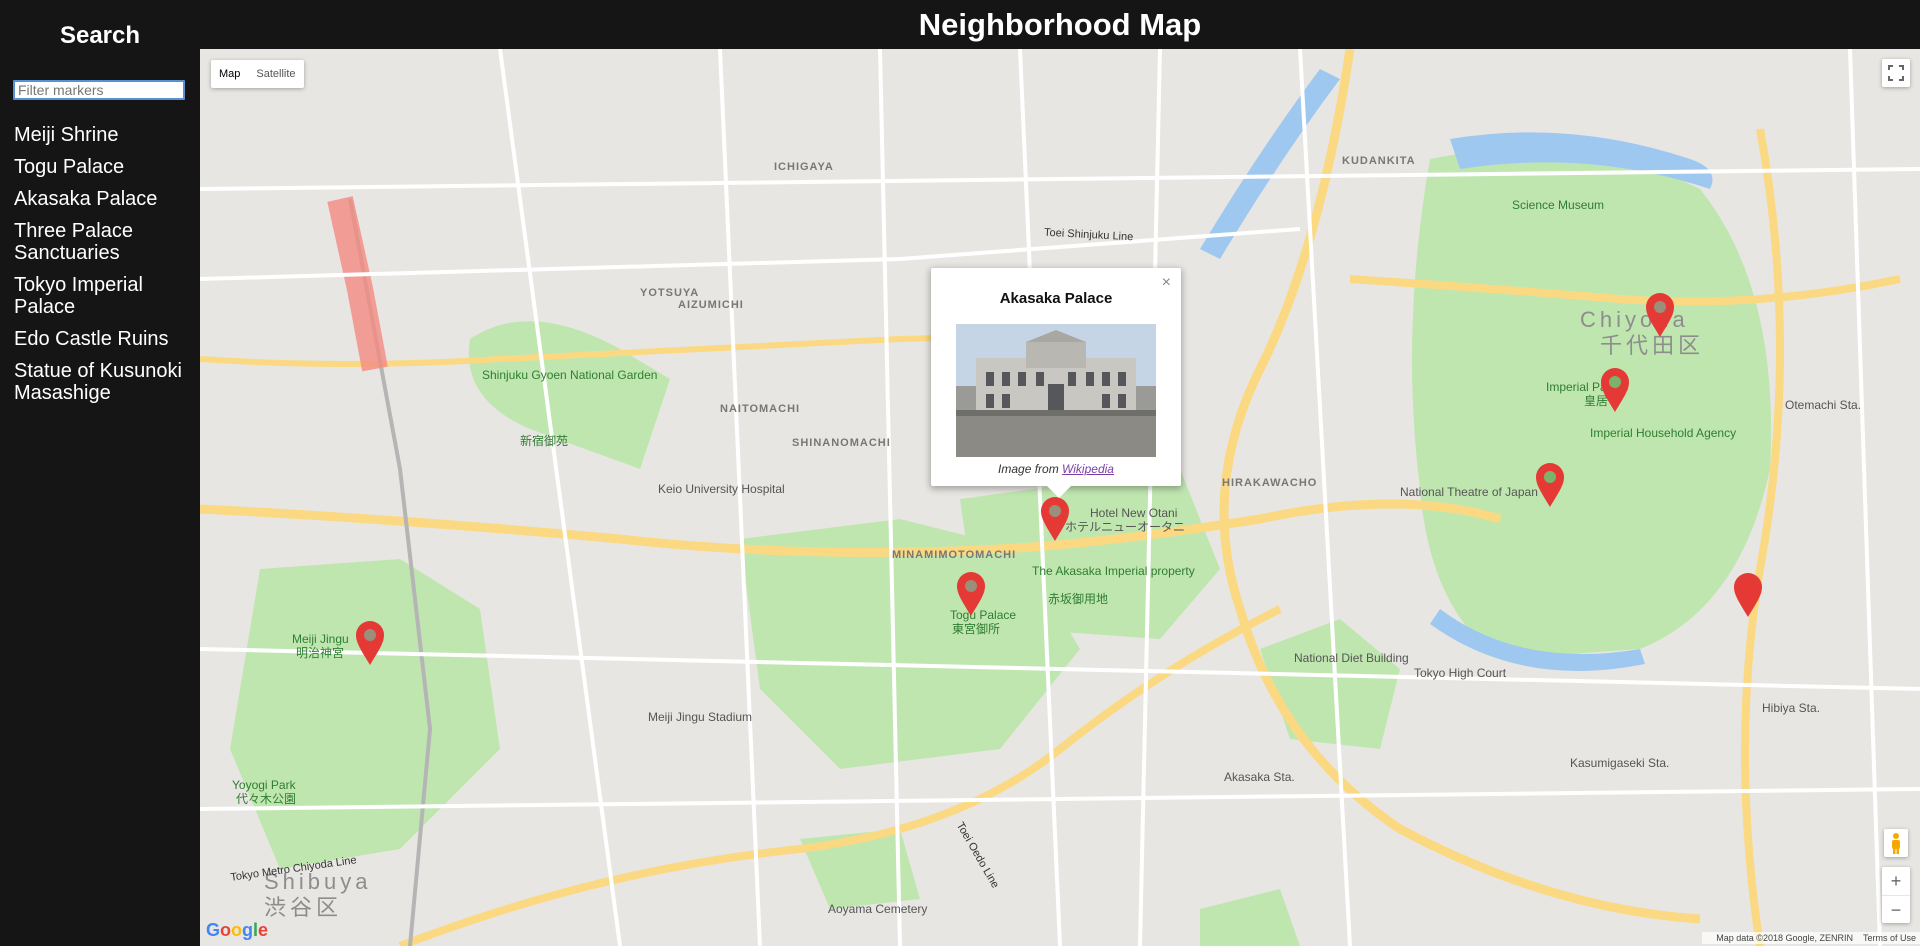 Image resolution: width=1920 pixels, height=946 pixels. I want to click on label-hotel-new-otani: Hotel New Otani, so click(1134, 513).